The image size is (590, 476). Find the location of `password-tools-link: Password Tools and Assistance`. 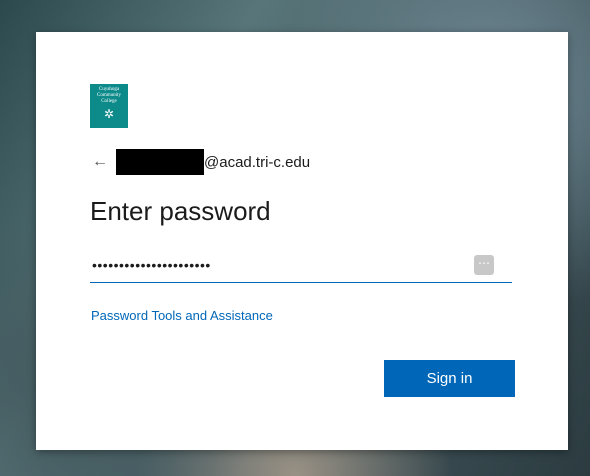

password-tools-link: Password Tools and Assistance is located at coordinates (182, 315).